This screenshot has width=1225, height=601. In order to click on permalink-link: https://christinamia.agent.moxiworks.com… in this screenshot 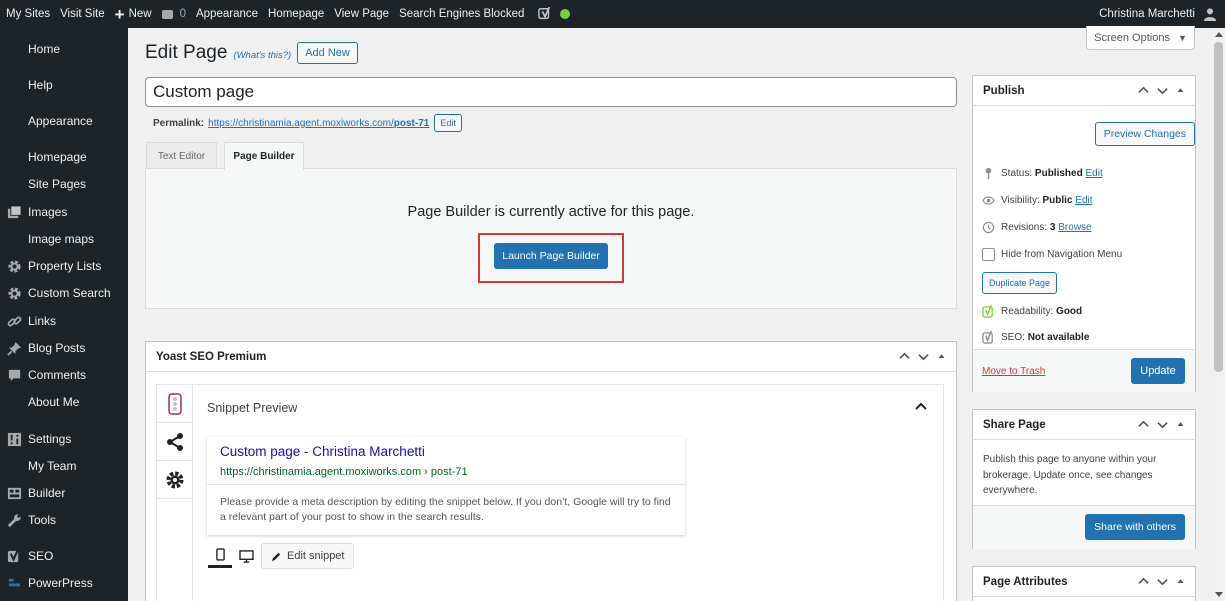, I will do `click(318, 123)`.